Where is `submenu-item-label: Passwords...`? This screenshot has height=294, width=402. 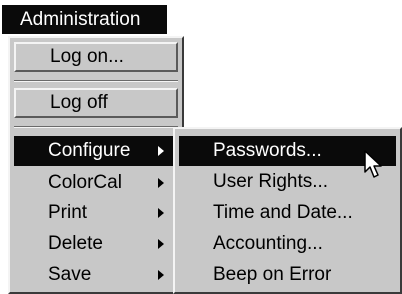
submenu-item-label: Passwords... is located at coordinates (267, 150).